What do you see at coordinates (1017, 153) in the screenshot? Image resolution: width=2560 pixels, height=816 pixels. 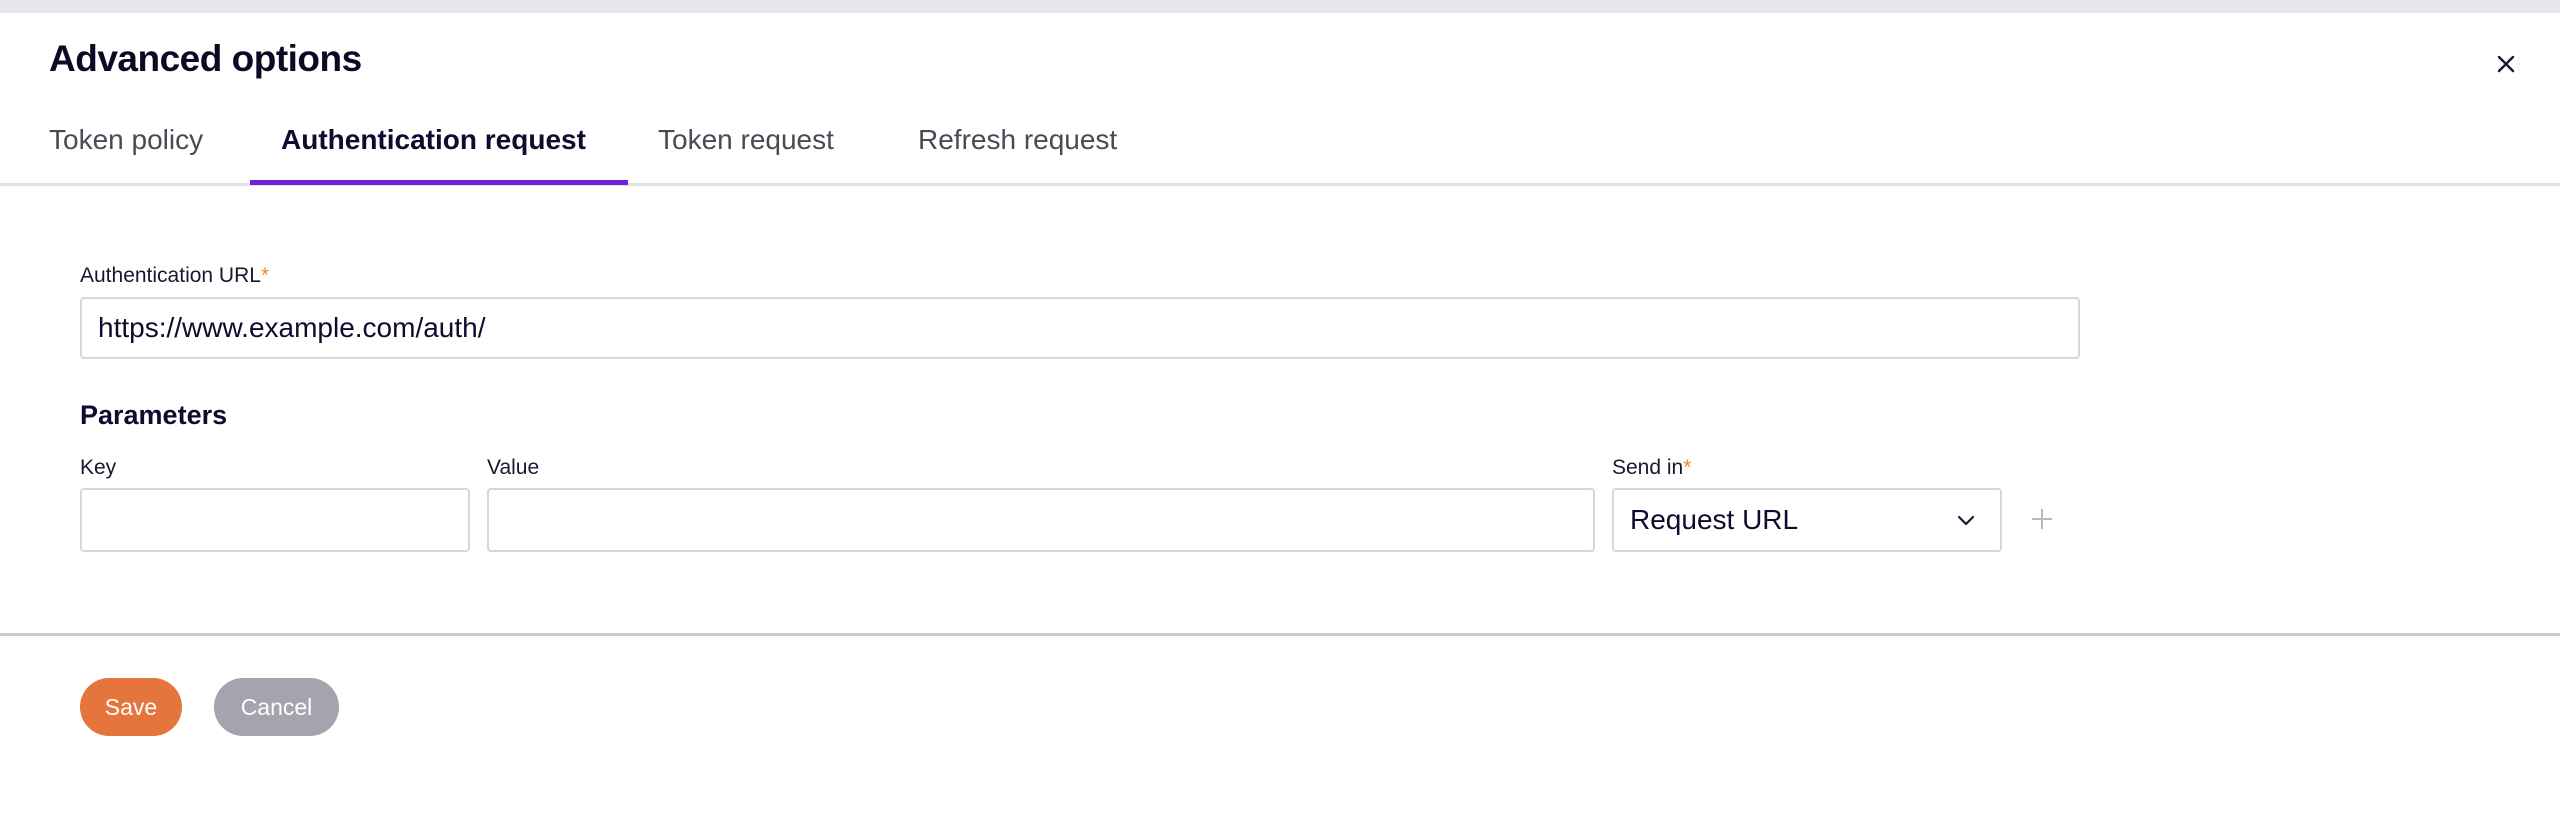 I see `tab-refresh-request: Refresh request` at bounding box center [1017, 153].